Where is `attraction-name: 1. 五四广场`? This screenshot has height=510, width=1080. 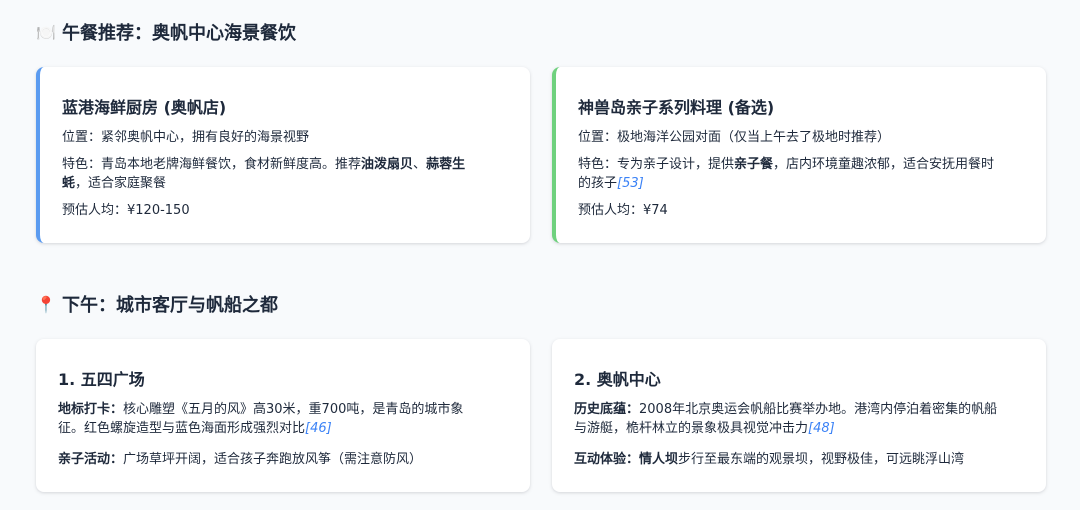 attraction-name: 1. 五四广场 is located at coordinates (101, 379).